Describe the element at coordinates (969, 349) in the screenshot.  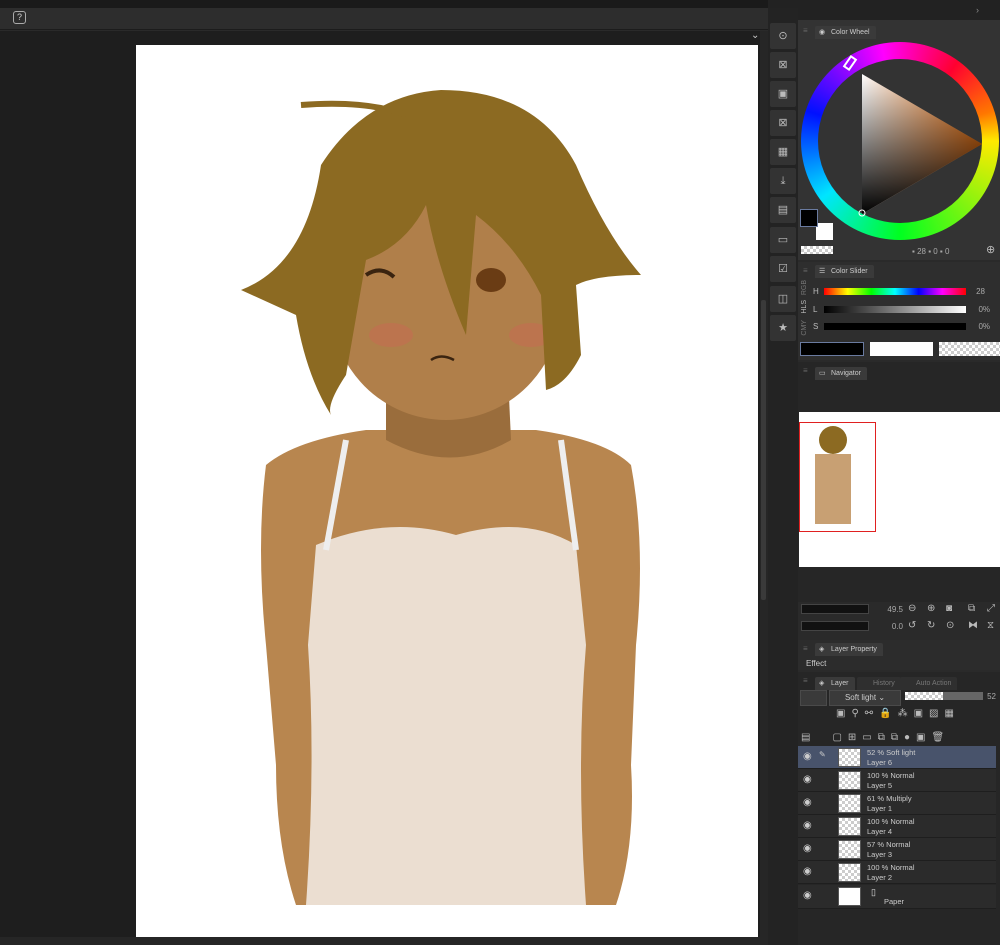
I see `transparent-color-bar` at that location.